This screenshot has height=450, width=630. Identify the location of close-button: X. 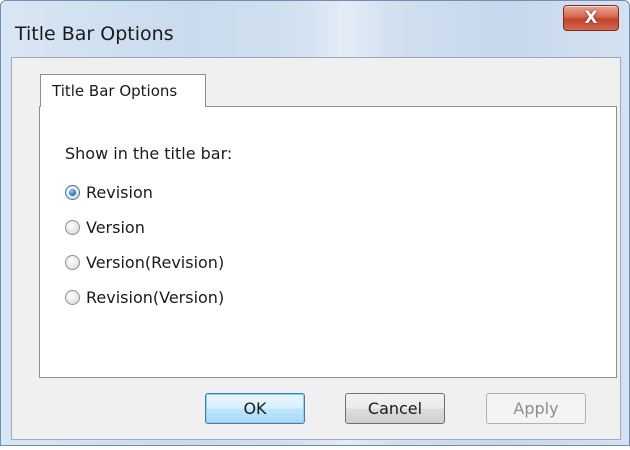
(591, 18).